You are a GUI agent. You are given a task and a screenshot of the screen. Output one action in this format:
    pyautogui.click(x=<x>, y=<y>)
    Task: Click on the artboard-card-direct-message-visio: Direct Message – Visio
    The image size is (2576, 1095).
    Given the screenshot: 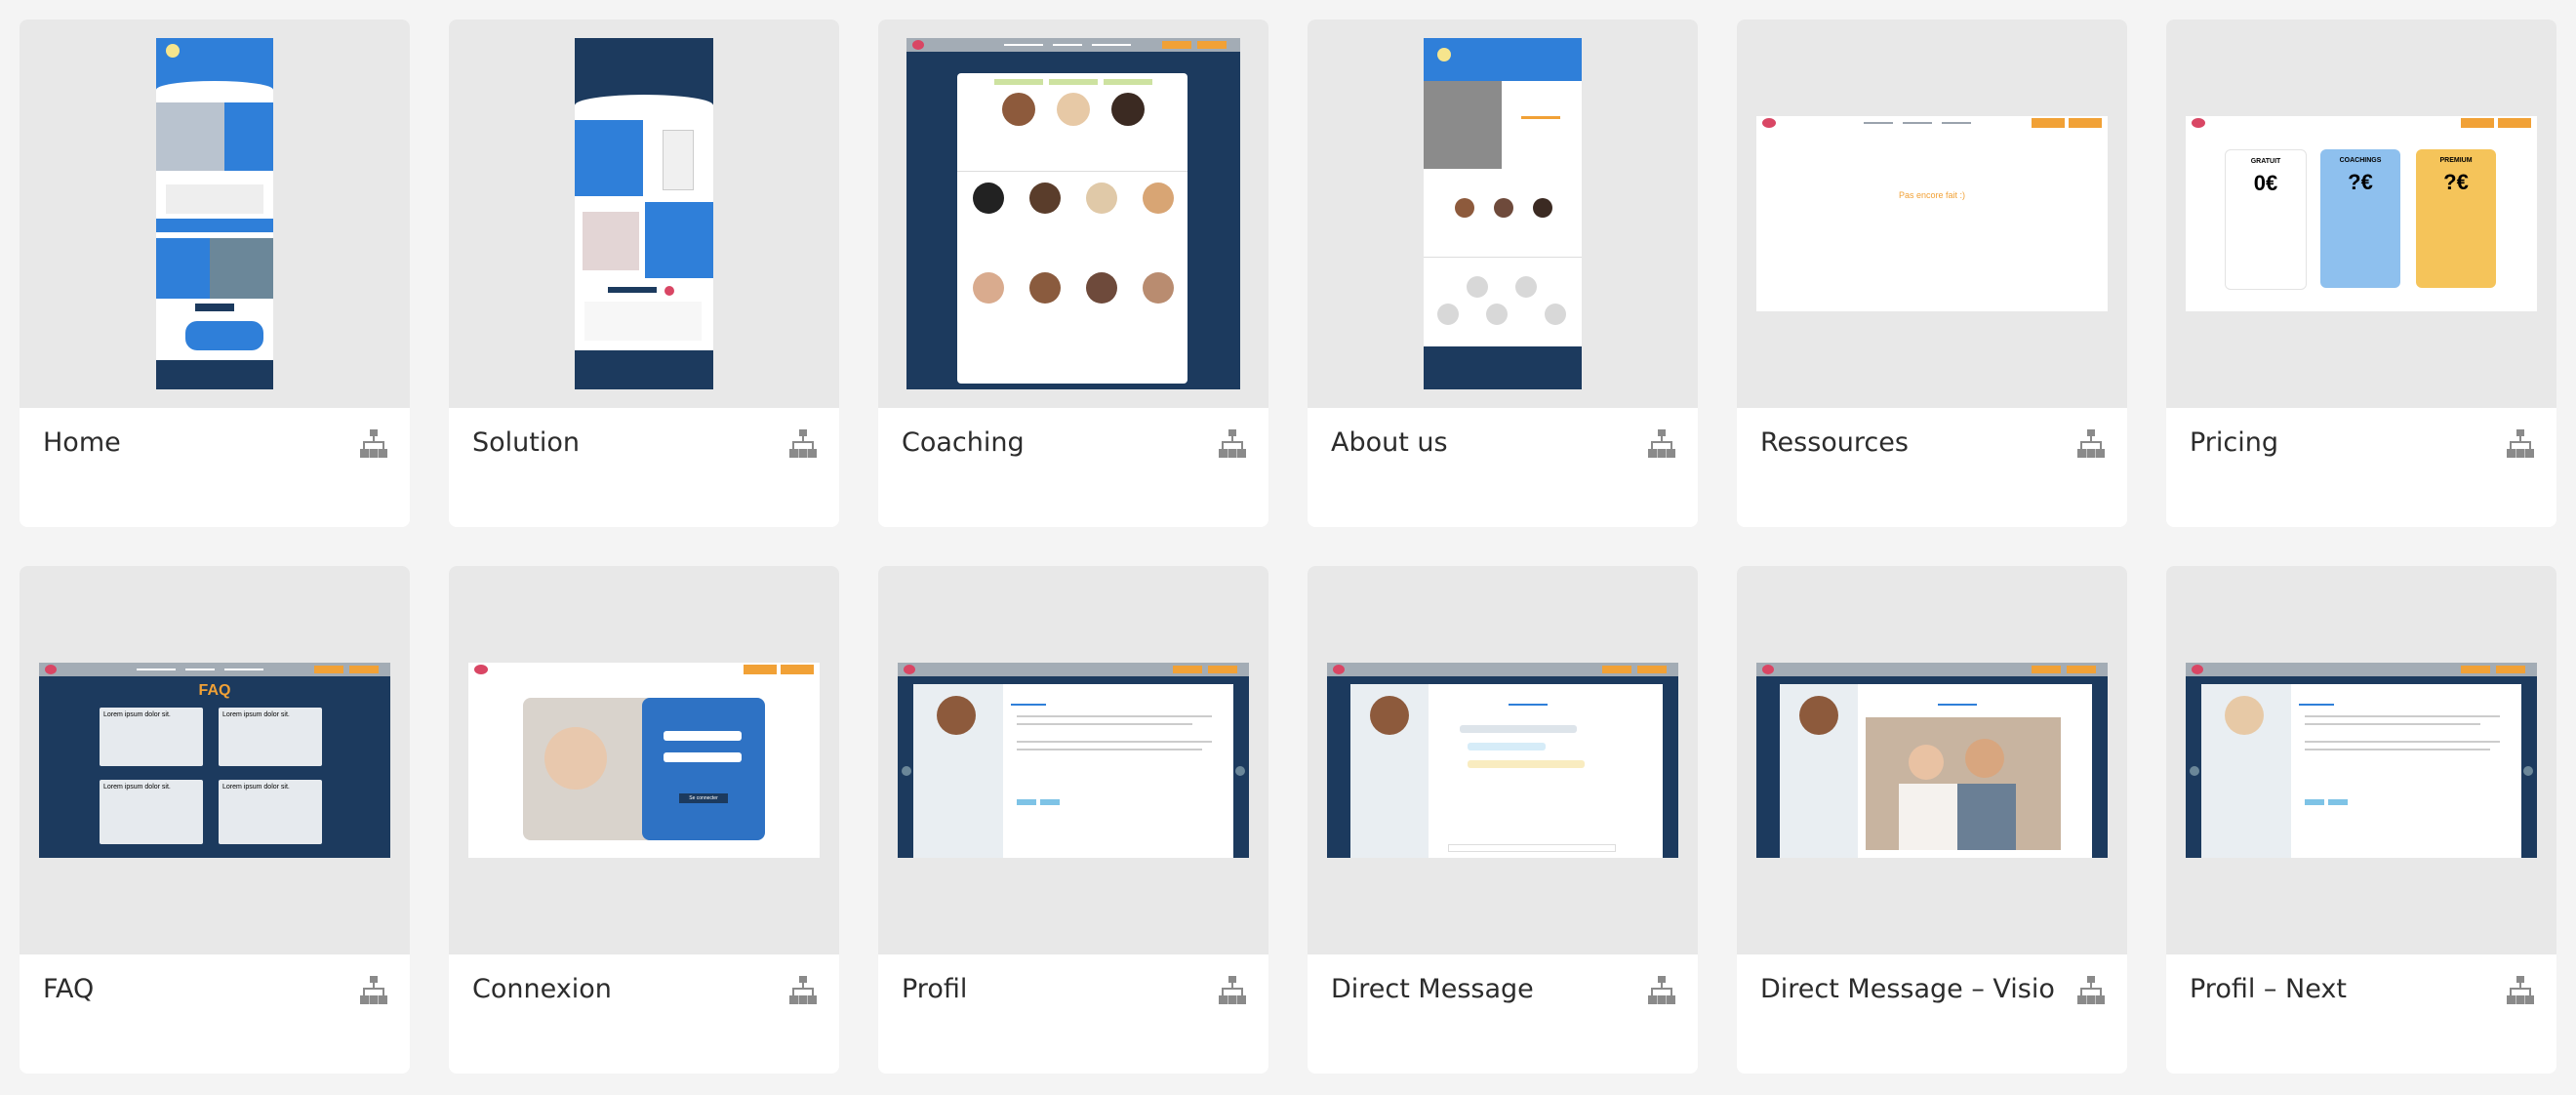 What is the action you would take?
    pyautogui.click(x=1932, y=820)
    